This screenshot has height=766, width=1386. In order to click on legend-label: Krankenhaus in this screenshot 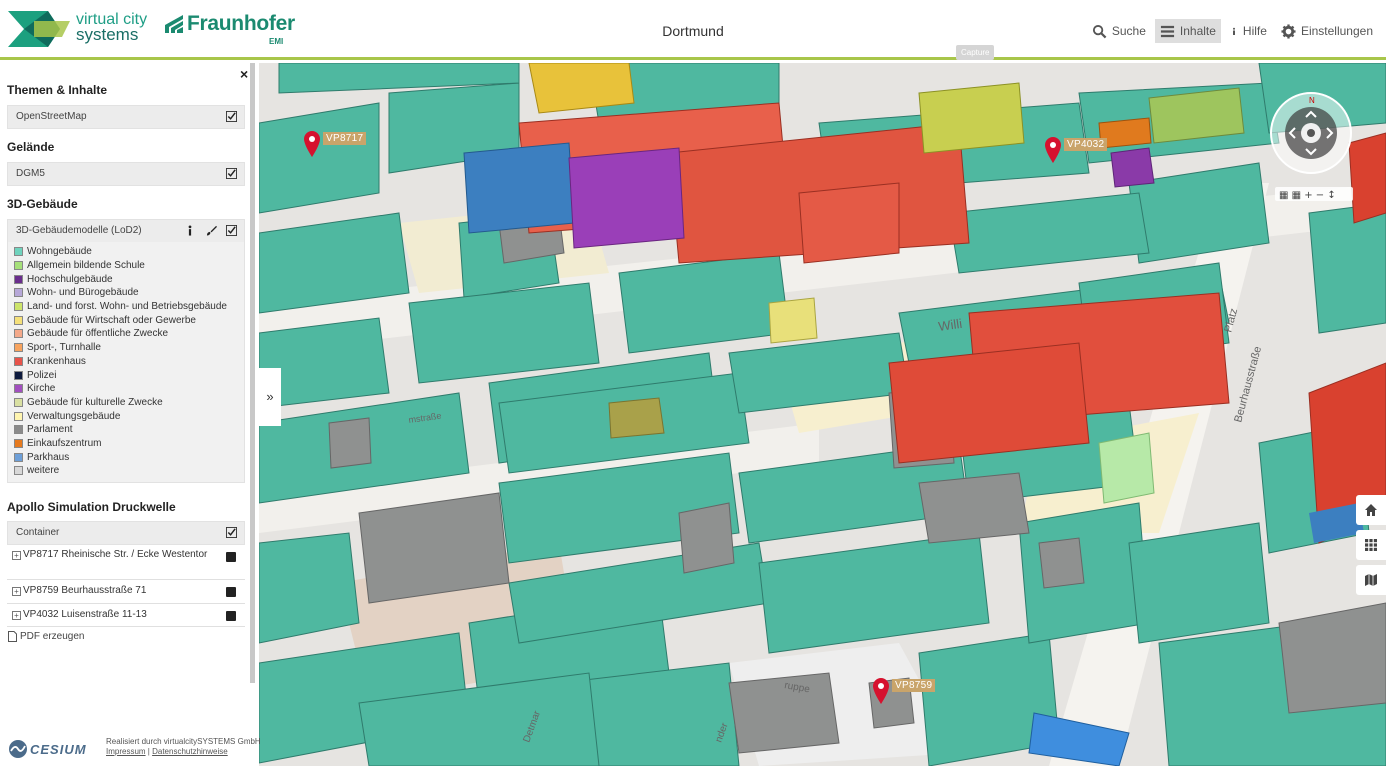, I will do `click(56, 361)`.